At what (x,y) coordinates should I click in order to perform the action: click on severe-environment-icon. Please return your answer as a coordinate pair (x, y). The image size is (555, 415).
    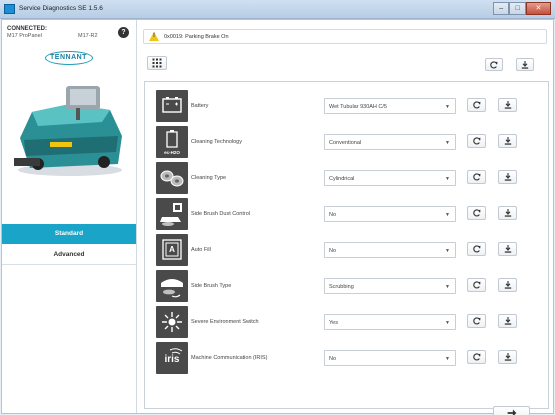
    Looking at the image, I should click on (172, 322).